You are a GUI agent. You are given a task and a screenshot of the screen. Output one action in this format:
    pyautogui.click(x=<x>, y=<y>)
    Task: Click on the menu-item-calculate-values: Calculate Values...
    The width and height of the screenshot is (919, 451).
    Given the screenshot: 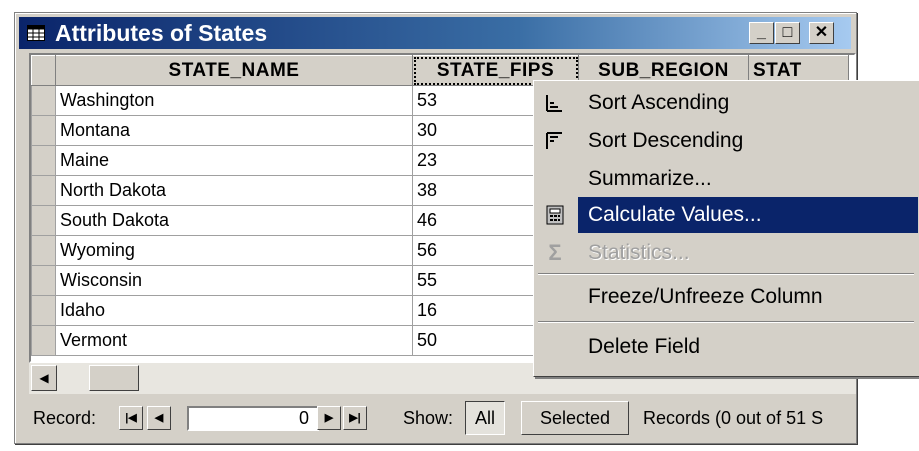 What is the action you would take?
    pyautogui.click(x=727, y=215)
    